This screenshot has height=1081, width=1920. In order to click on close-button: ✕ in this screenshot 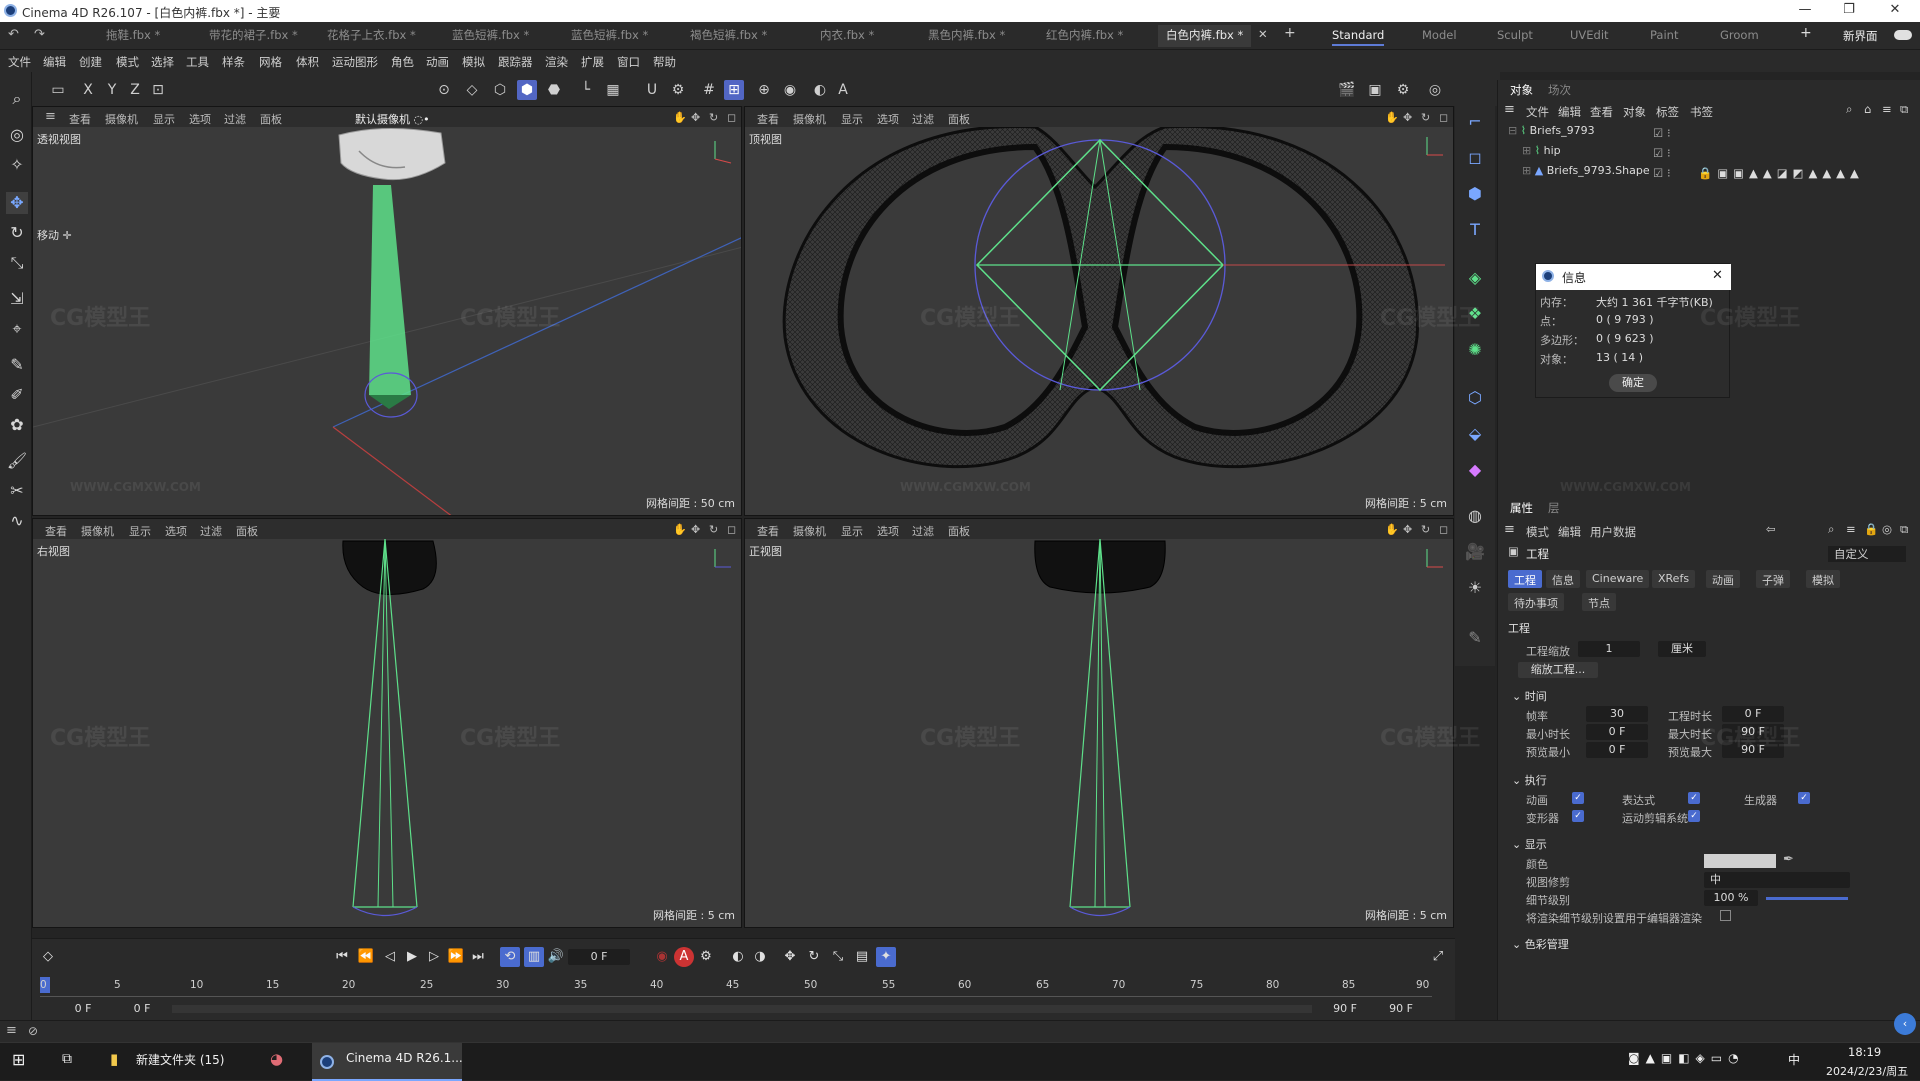, I will do `click(1895, 11)`.